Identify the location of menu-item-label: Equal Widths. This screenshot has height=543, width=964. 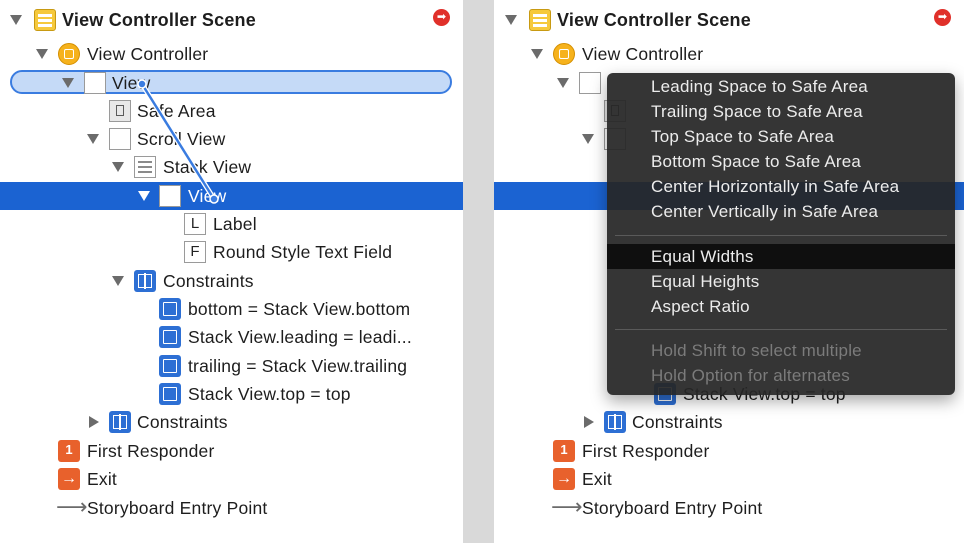
(702, 256).